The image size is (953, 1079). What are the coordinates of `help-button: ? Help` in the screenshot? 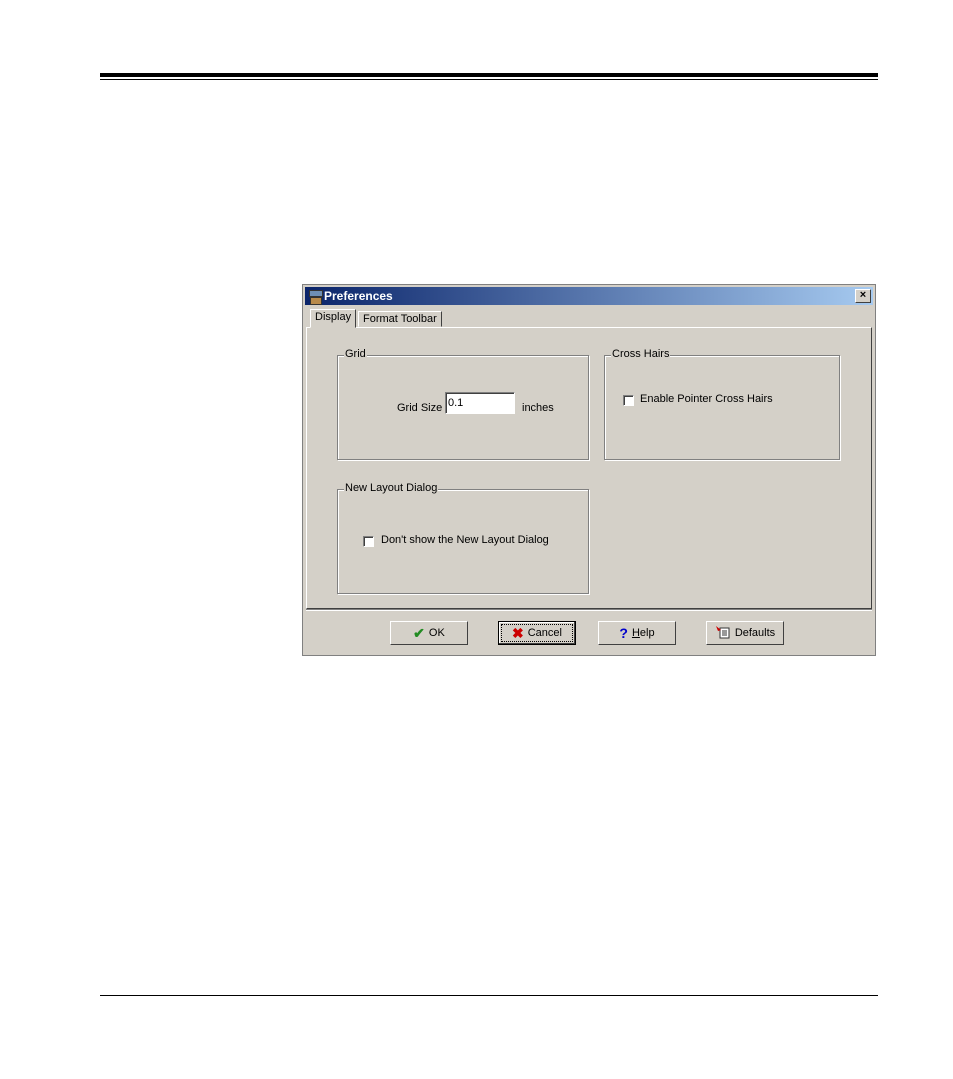 It's located at (637, 633).